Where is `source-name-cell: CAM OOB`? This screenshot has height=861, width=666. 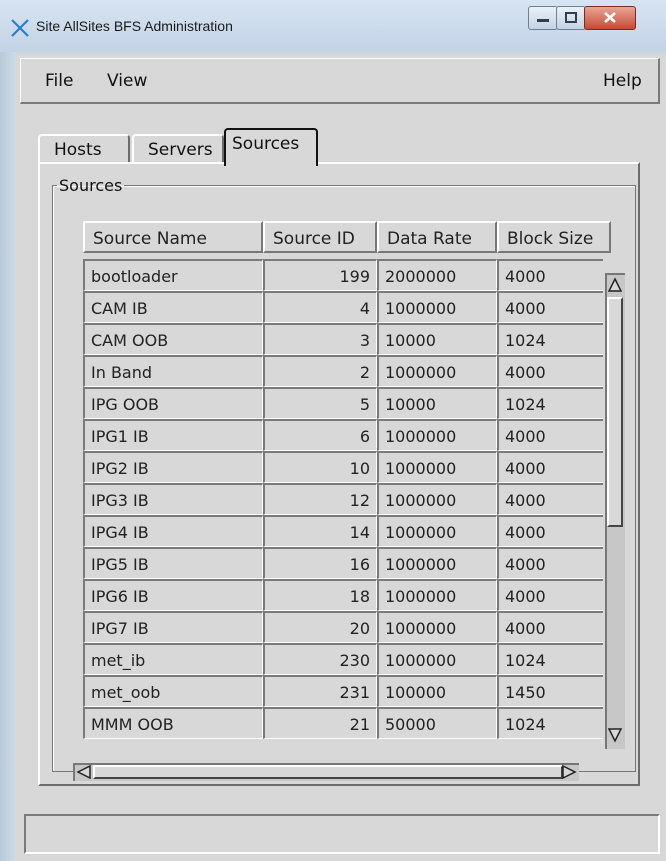
source-name-cell: CAM OOB is located at coordinates (173, 339).